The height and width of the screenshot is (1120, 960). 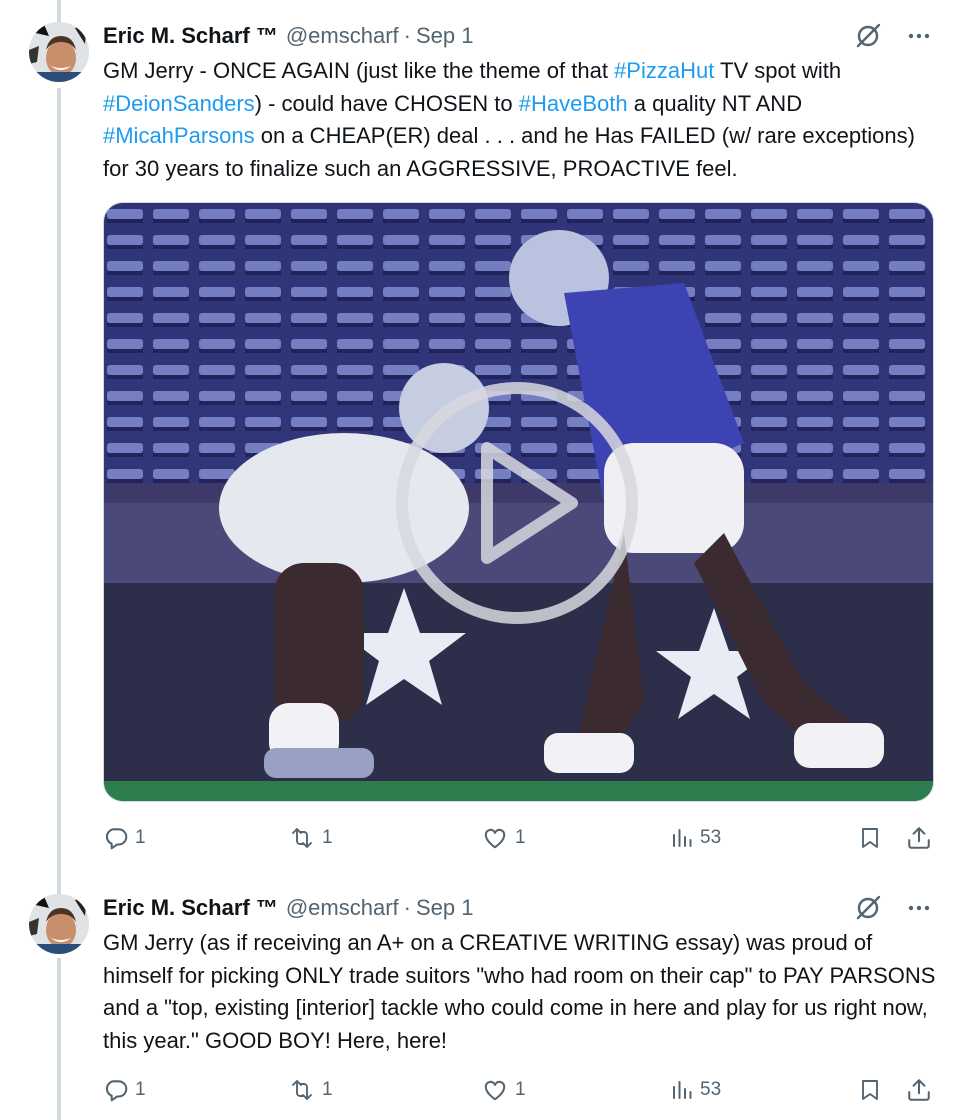 I want to click on tweet-text-segment: a quality NT AND, so click(x=715, y=103).